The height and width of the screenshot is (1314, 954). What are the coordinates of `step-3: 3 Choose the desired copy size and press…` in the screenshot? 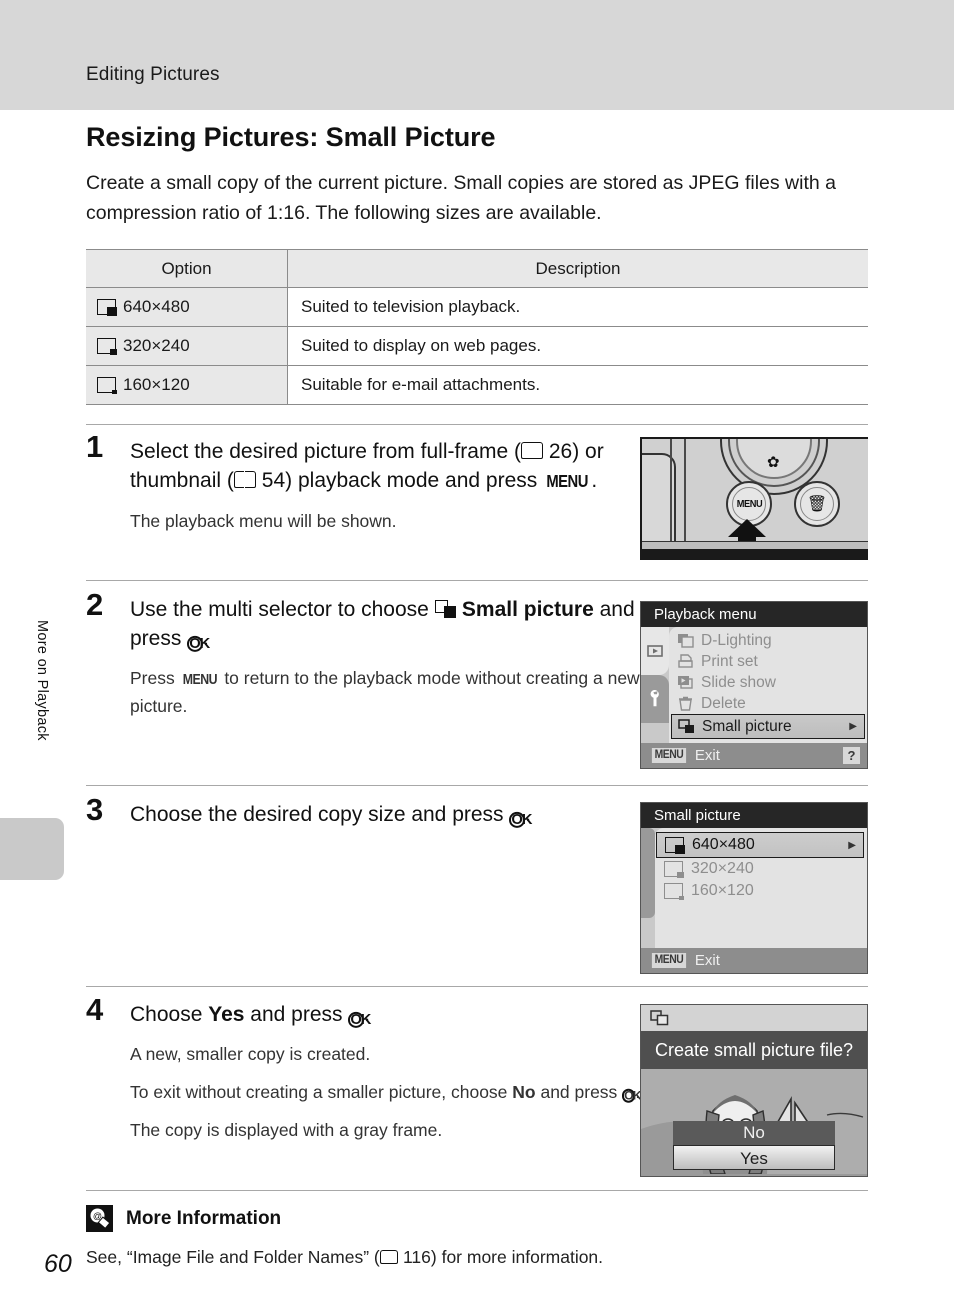 It's located at (366, 811).